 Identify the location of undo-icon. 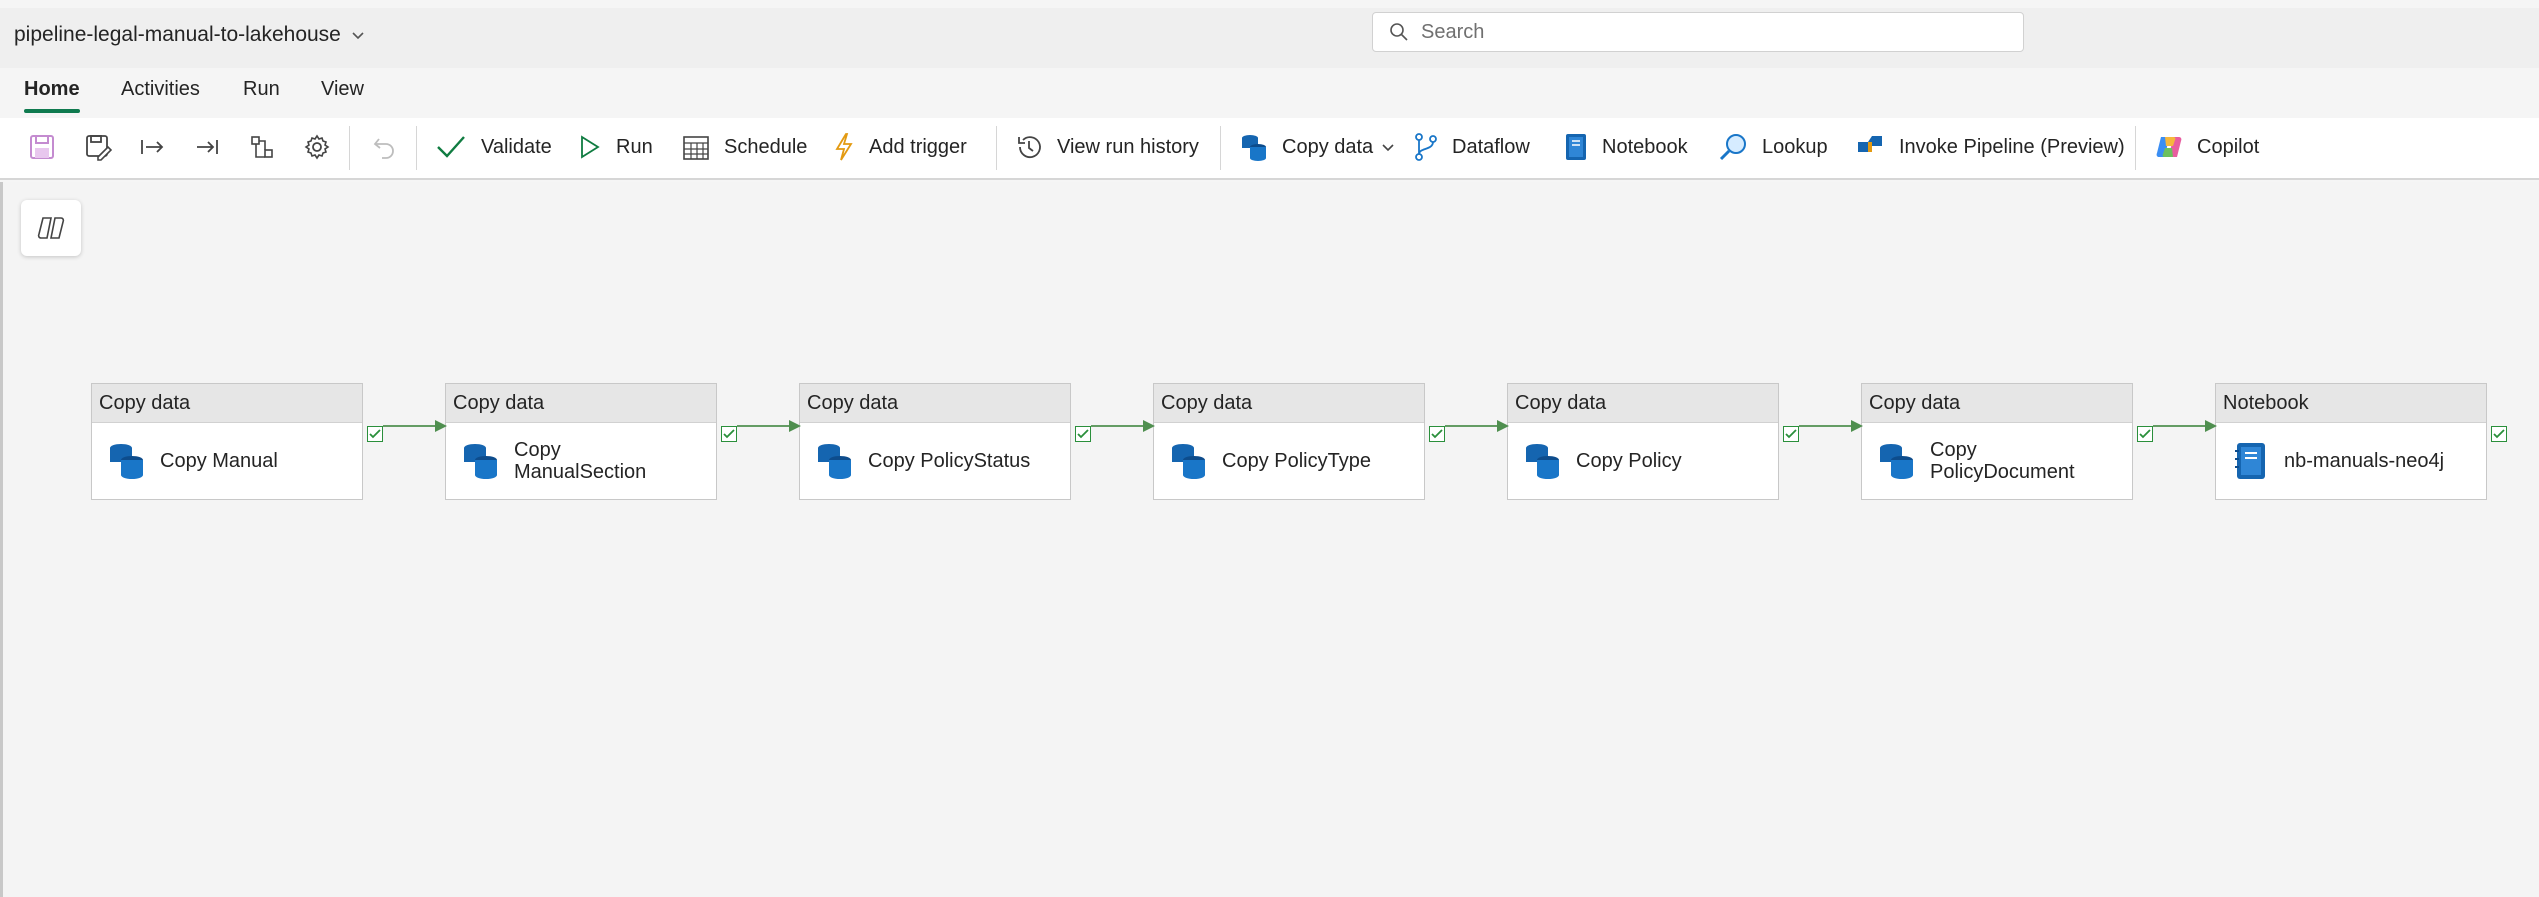
(383, 148).